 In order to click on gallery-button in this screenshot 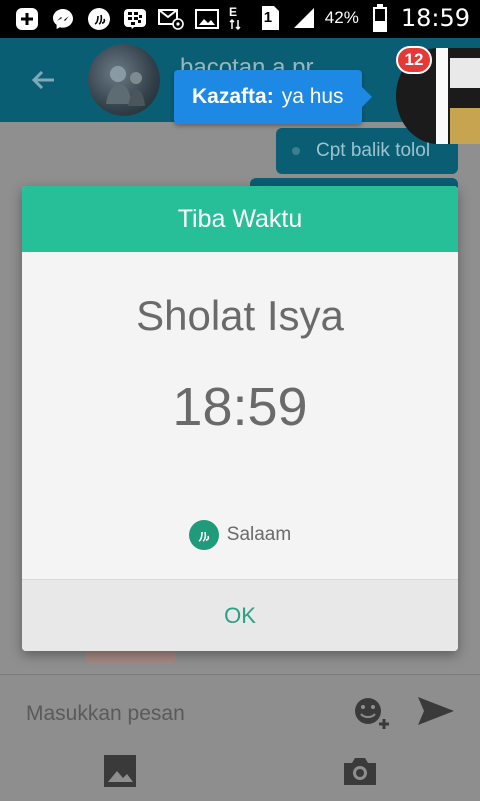, I will do `click(120, 771)`.